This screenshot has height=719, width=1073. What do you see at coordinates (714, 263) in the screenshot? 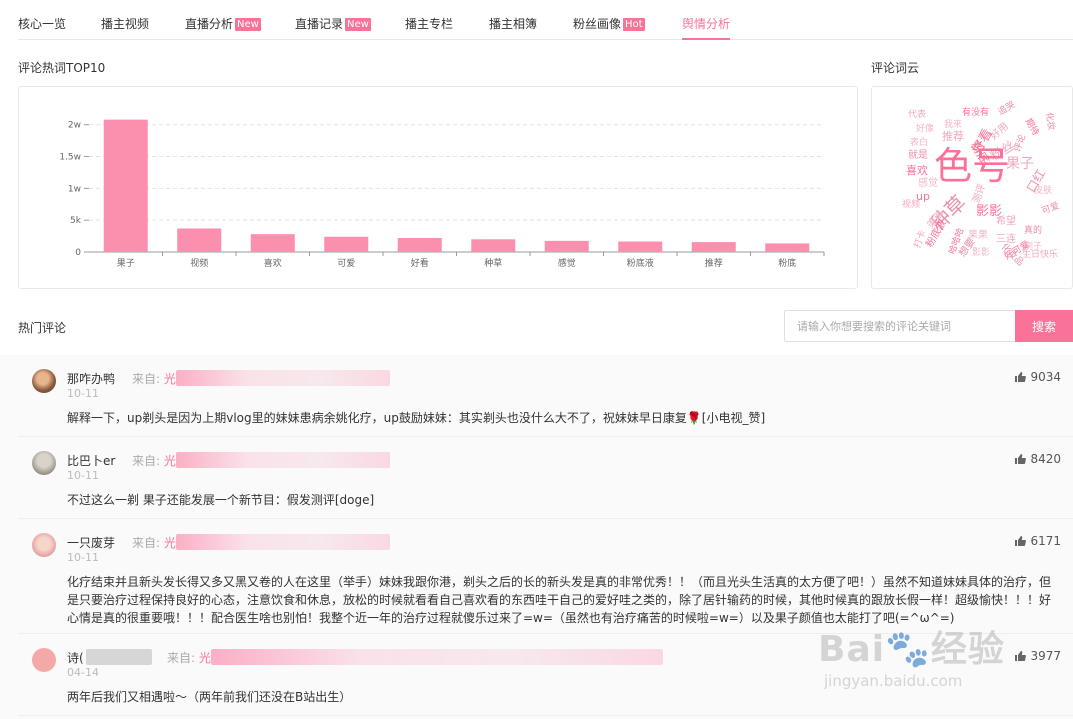
I see `x-tick-label: 推荐` at bounding box center [714, 263].